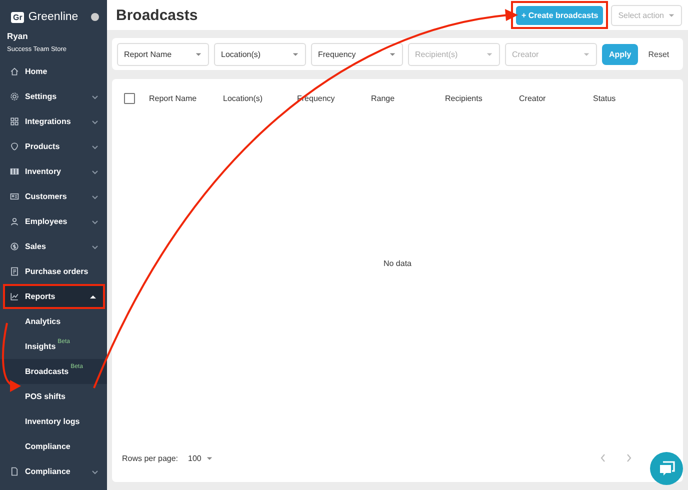 This screenshot has width=688, height=490. Describe the element at coordinates (17, 35) in the screenshot. I see `user-name: Ryan` at that location.